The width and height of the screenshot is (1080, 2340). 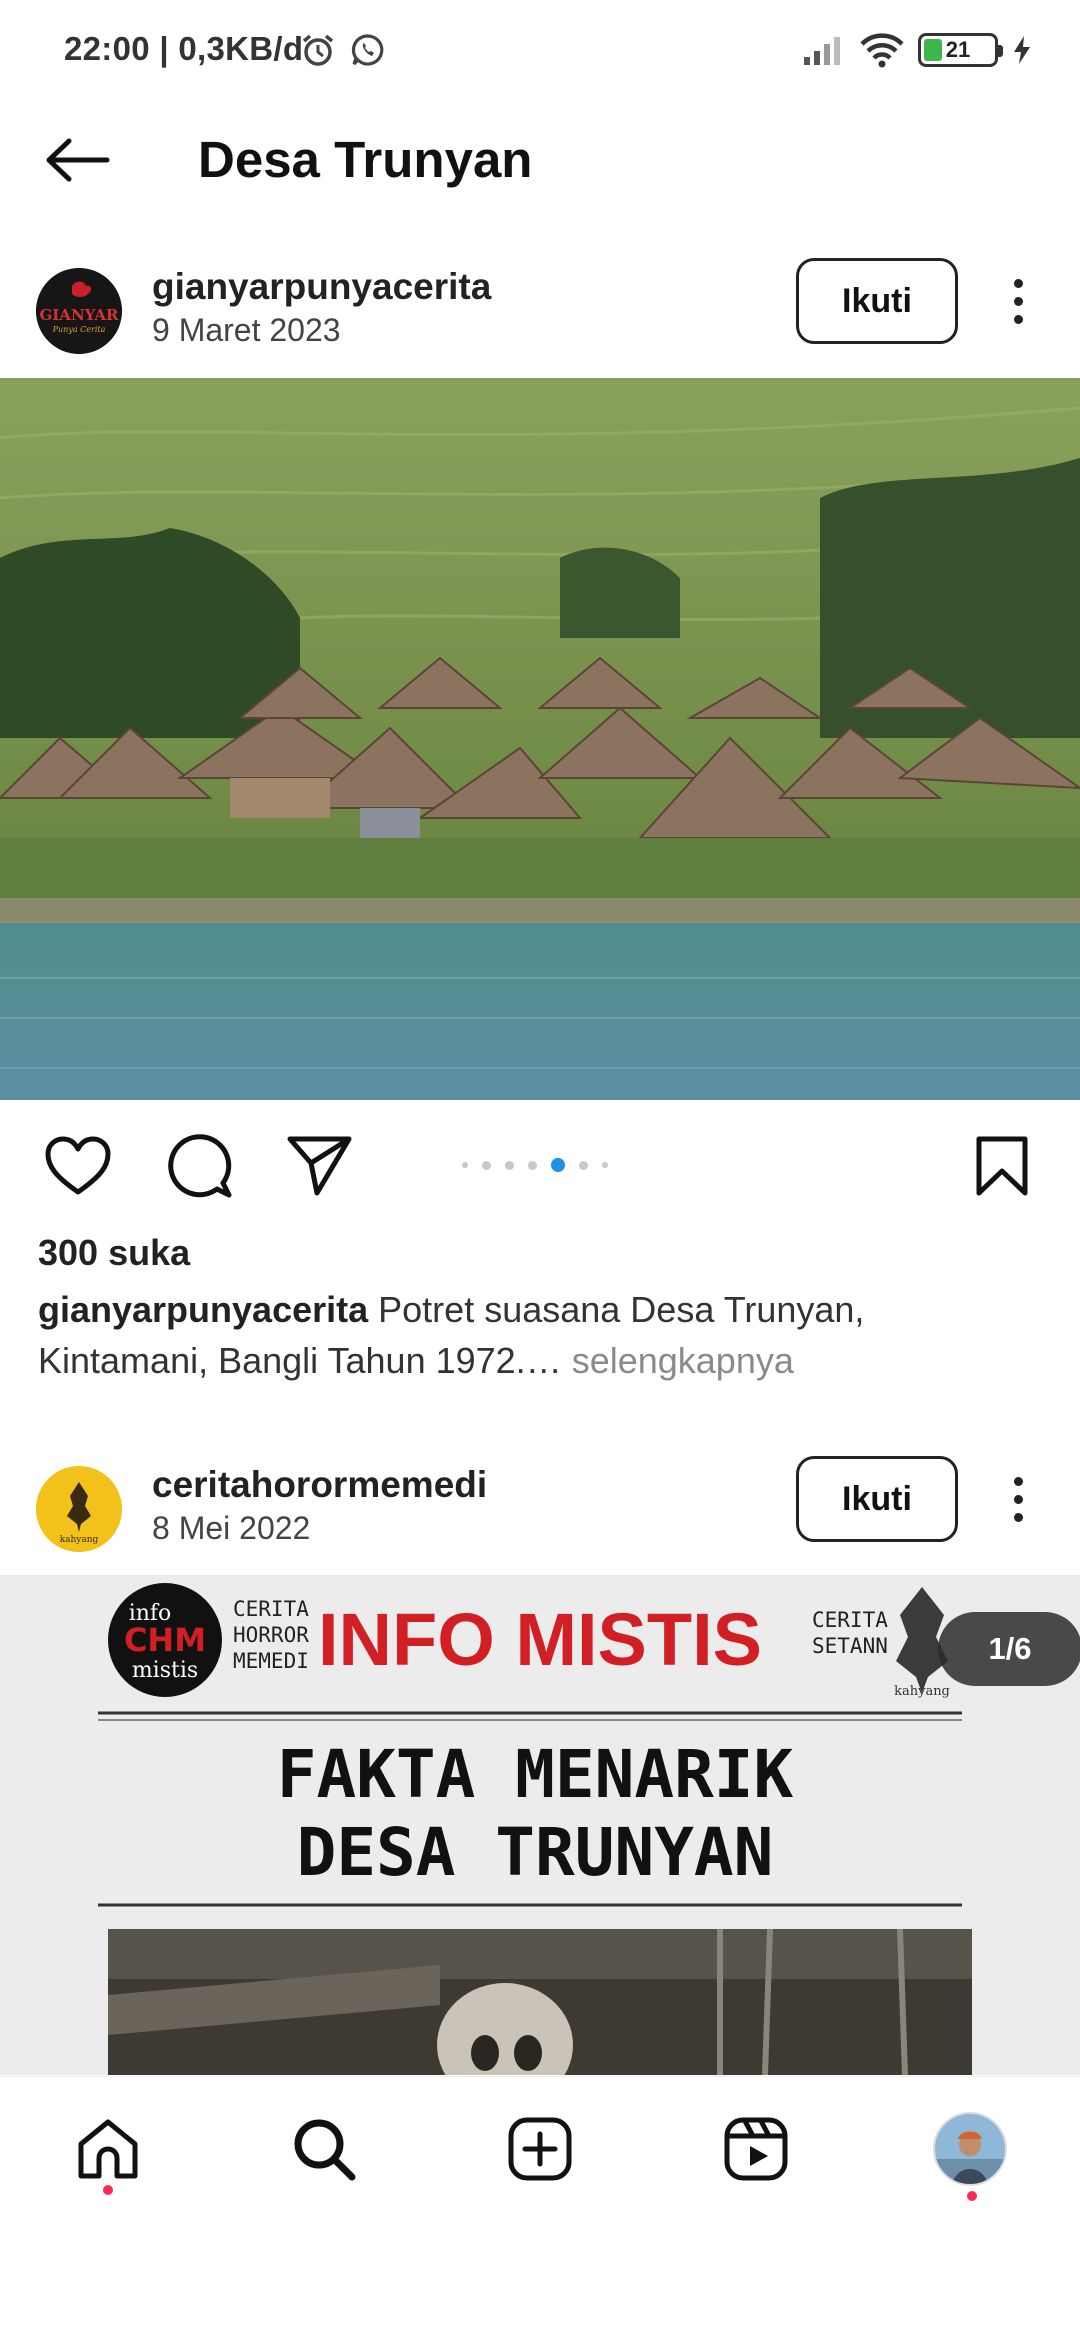 What do you see at coordinates (319, 1485) in the screenshot?
I see `post-username: ceritahorormemedi` at bounding box center [319, 1485].